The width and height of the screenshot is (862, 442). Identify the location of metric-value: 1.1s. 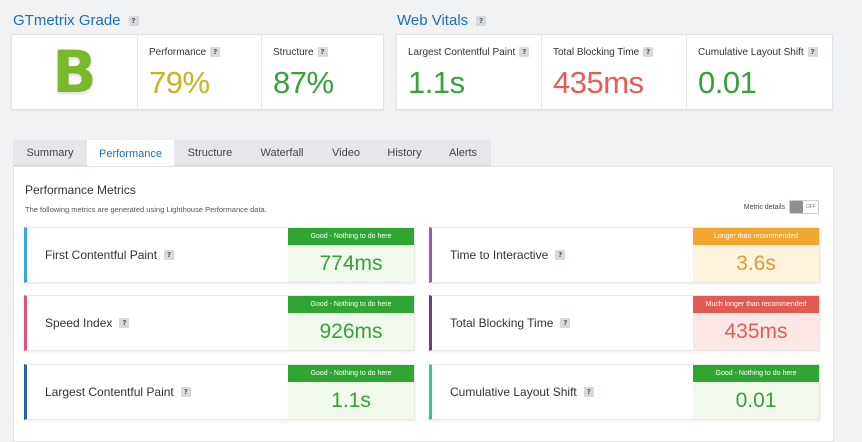
(351, 400).